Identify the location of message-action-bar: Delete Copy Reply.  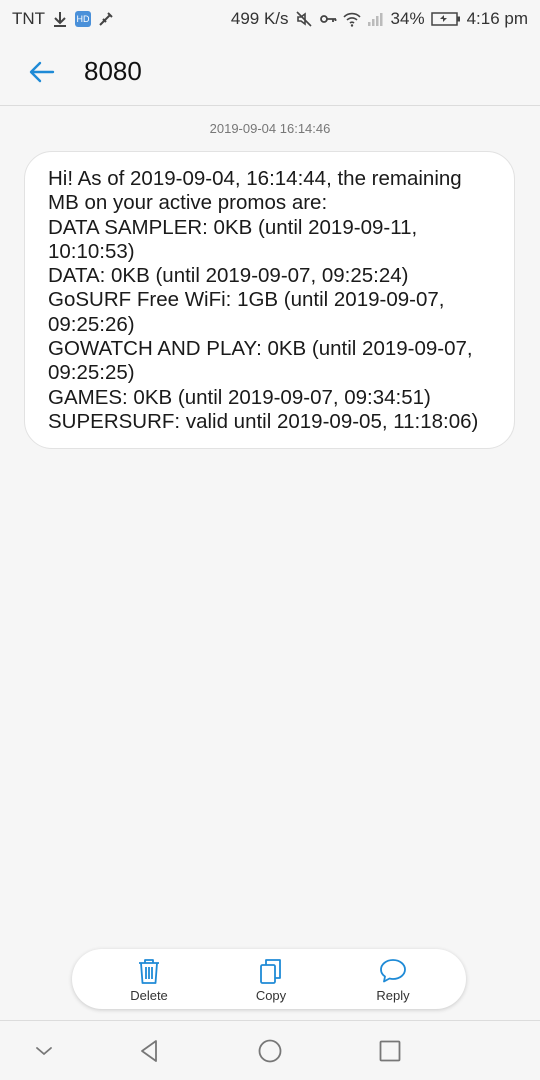
(269, 979).